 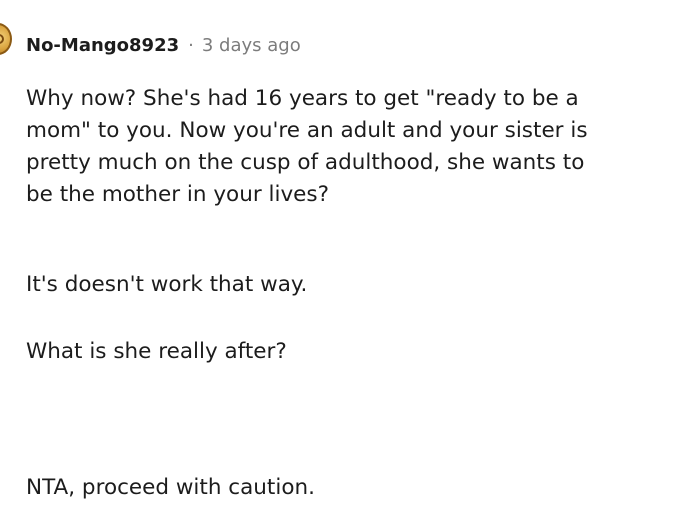 I want to click on user-avatar-icon, so click(x=6, y=39).